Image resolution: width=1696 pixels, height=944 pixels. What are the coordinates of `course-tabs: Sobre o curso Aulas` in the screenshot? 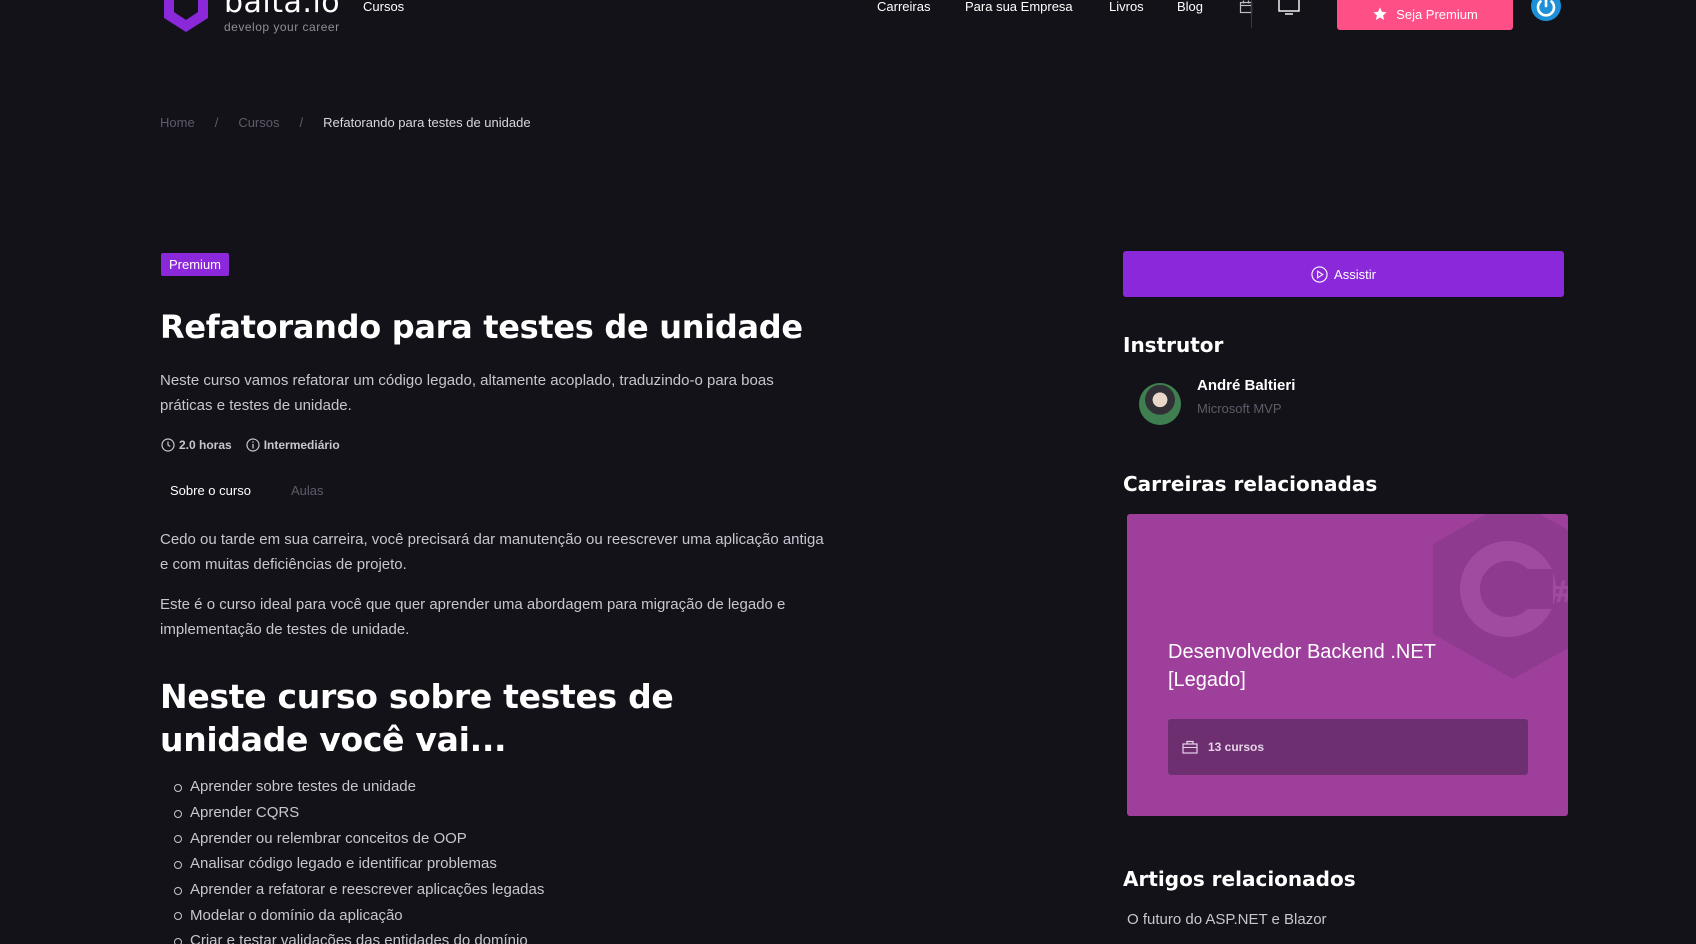 It's located at (246, 490).